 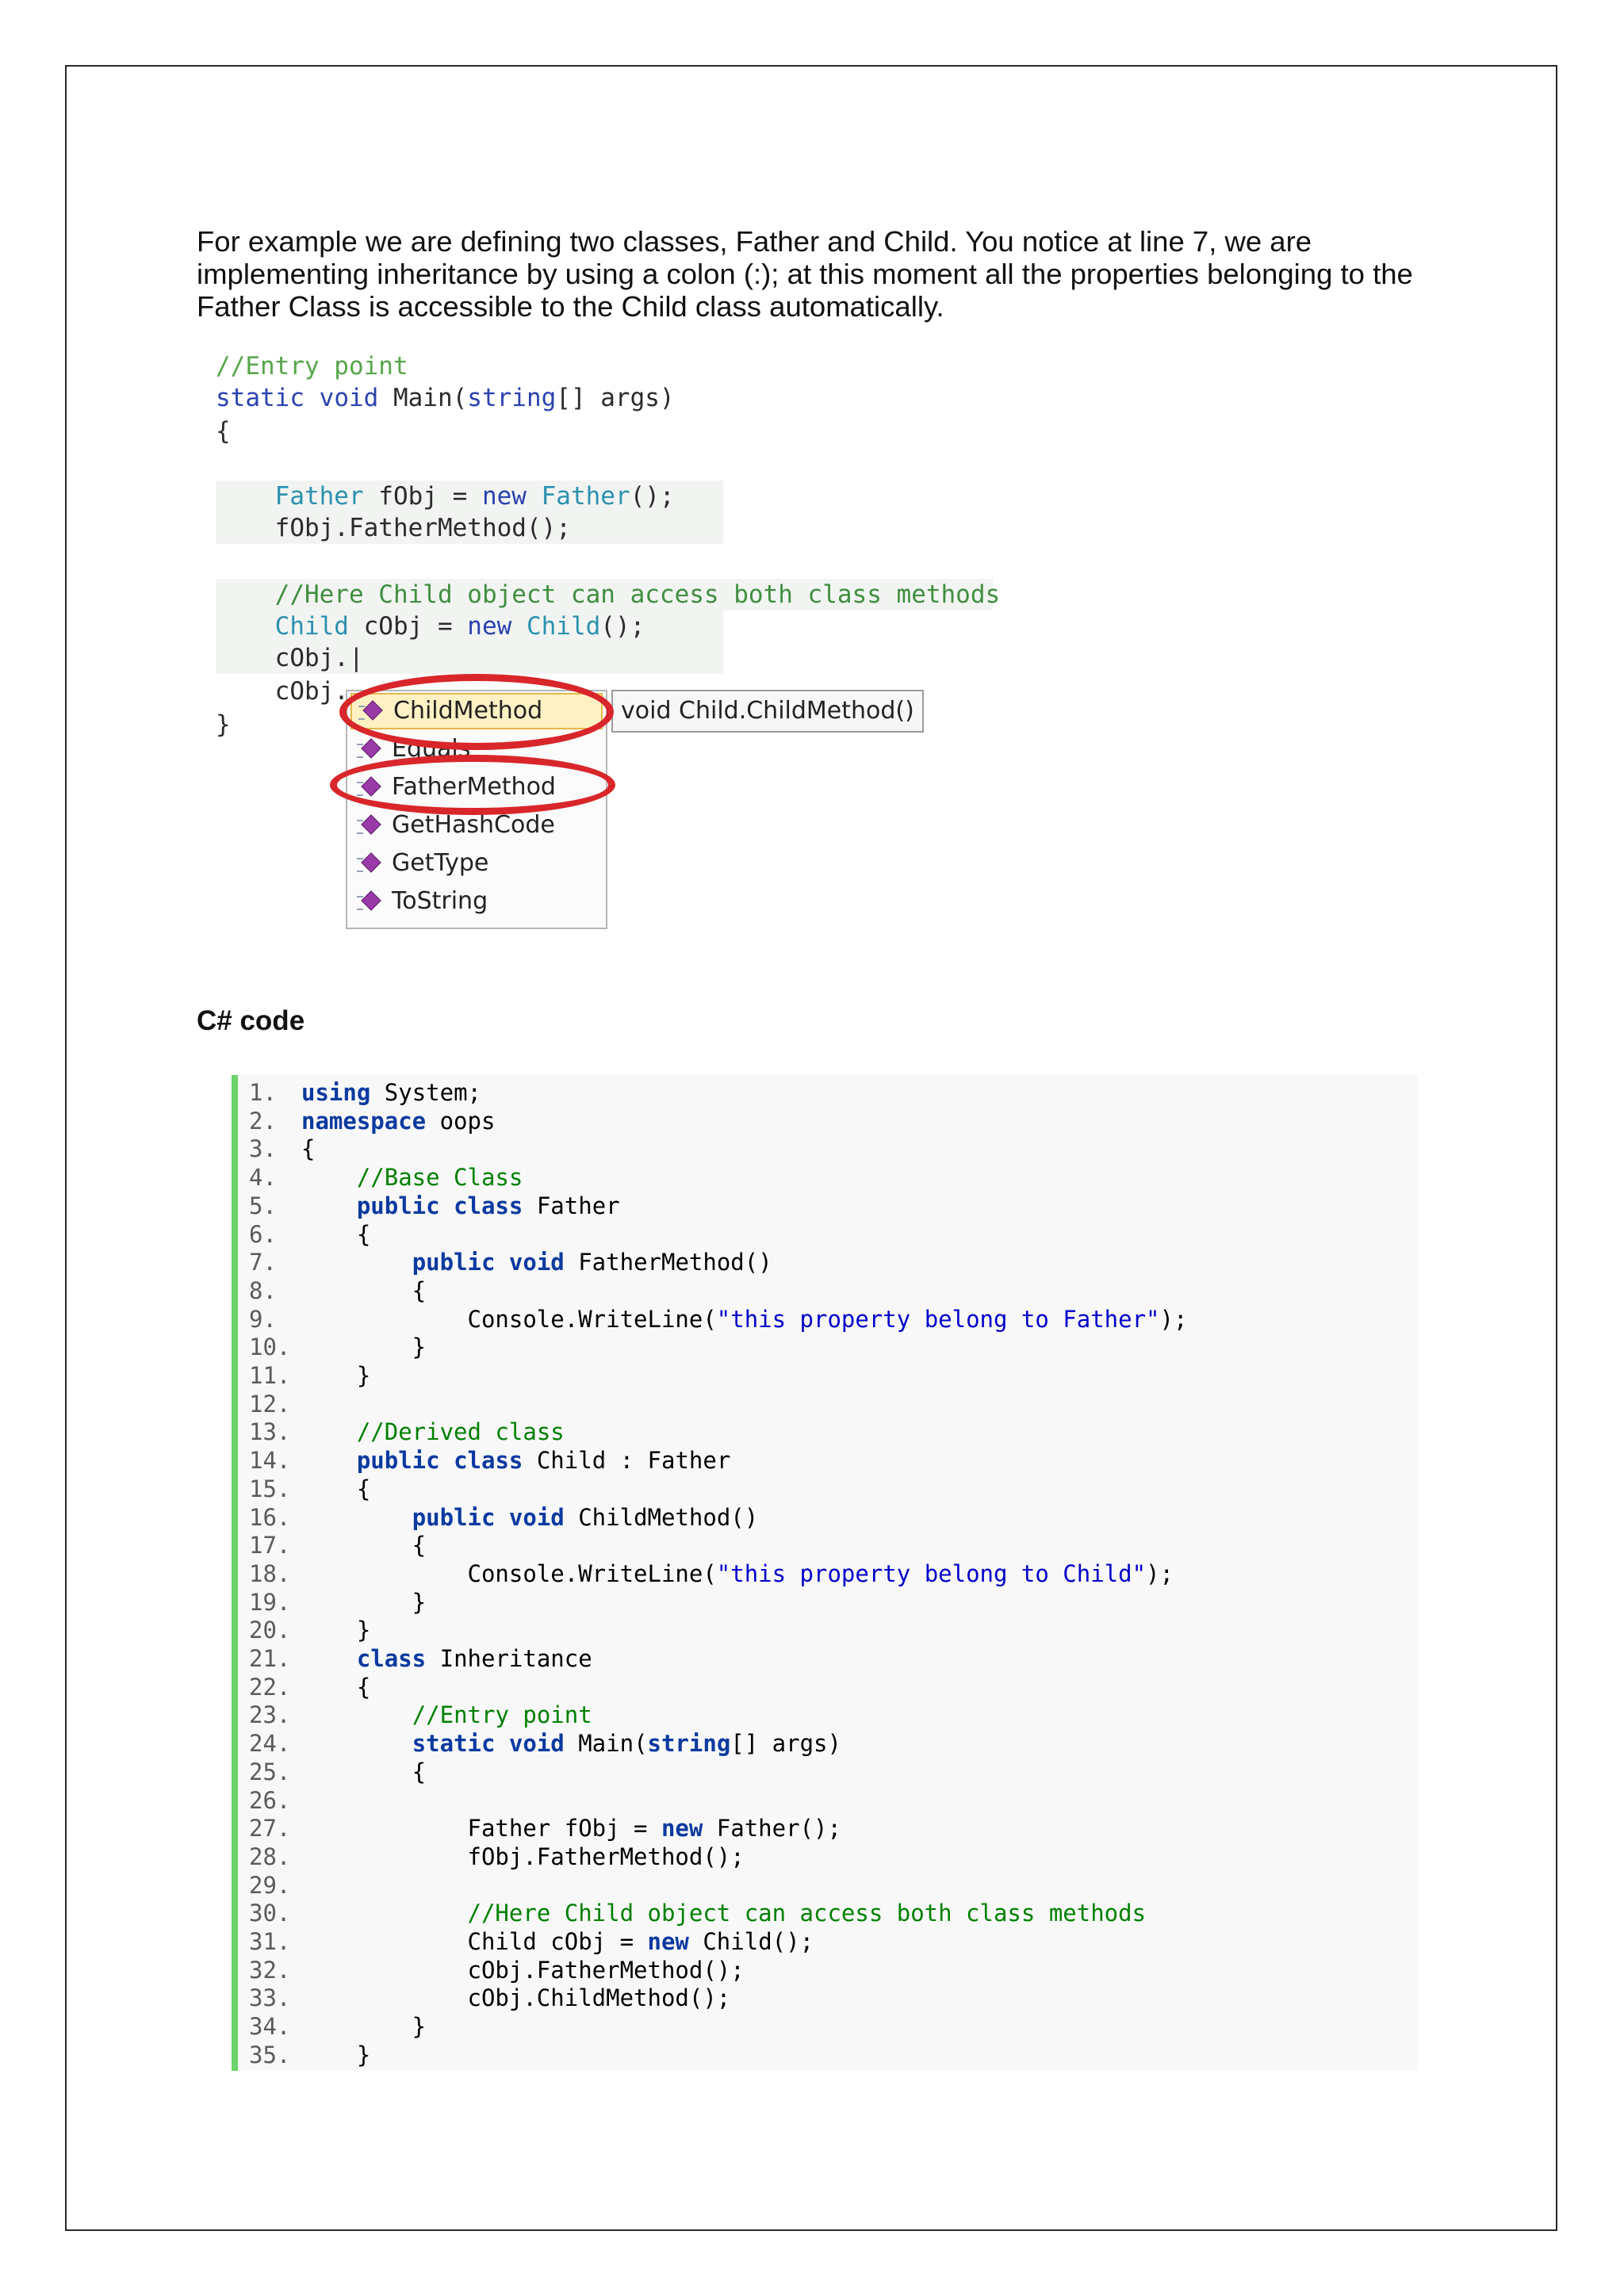 I want to click on code-line: 6. {, so click(x=309, y=1235).